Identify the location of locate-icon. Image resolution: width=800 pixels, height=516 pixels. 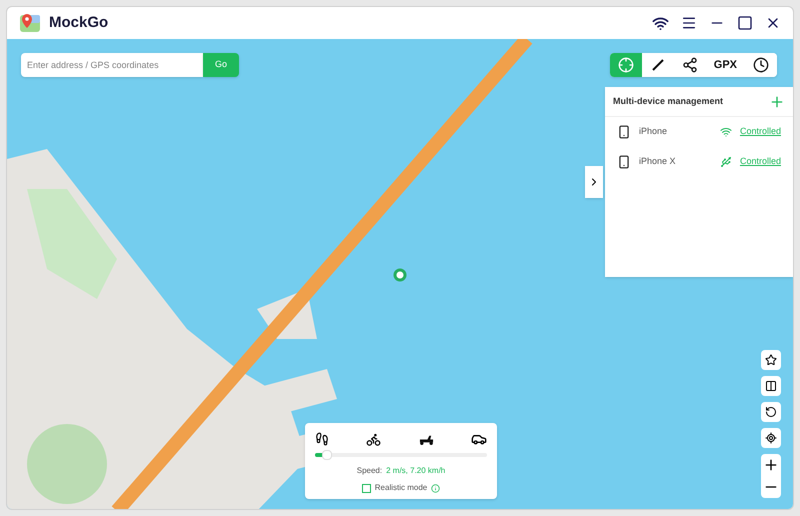
(771, 438).